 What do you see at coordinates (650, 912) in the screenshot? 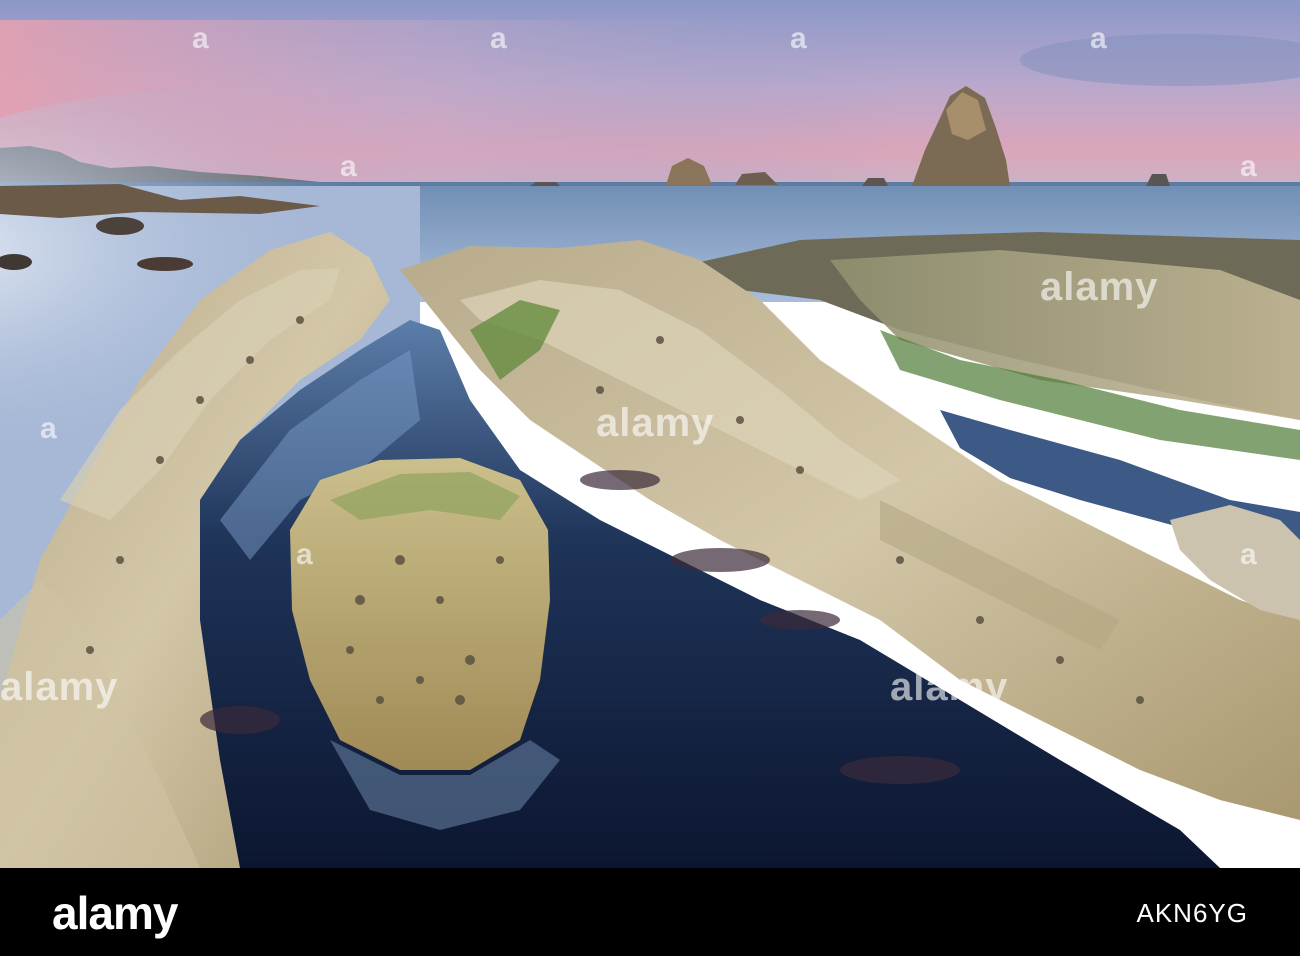
I see `footer-bar` at bounding box center [650, 912].